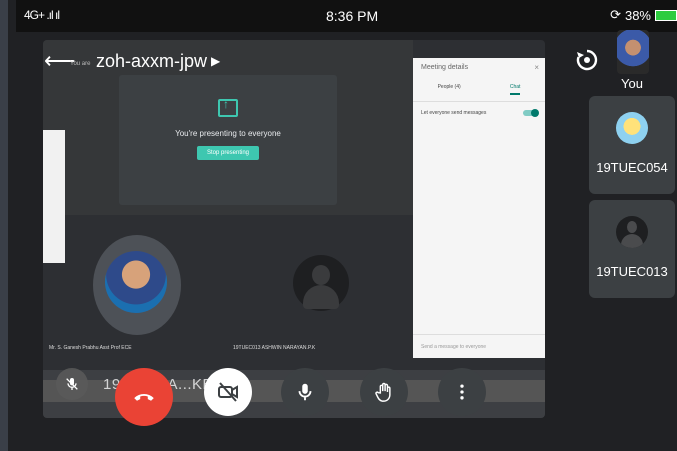 The image size is (677, 451). I want to click on status-bar: 4G+ .ıl ıl 8:36 PM ⟳ 38%, so click(346, 16).